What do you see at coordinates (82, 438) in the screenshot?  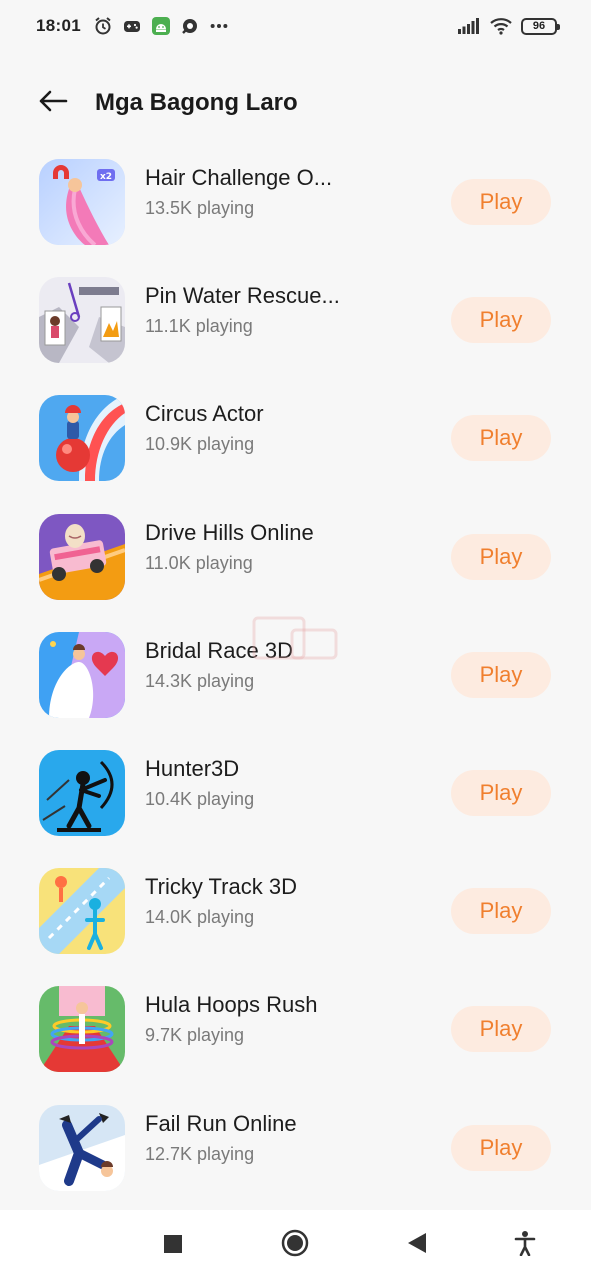 I see `circus-actor-game-icon` at bounding box center [82, 438].